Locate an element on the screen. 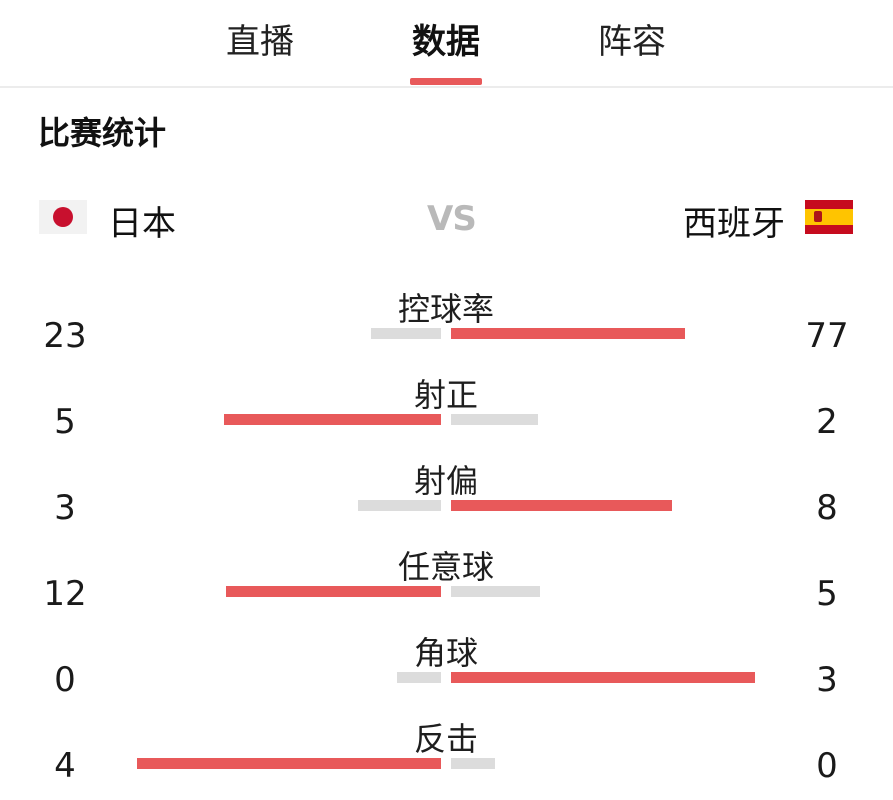  home-stat-value: 5 is located at coordinates (65, 422).